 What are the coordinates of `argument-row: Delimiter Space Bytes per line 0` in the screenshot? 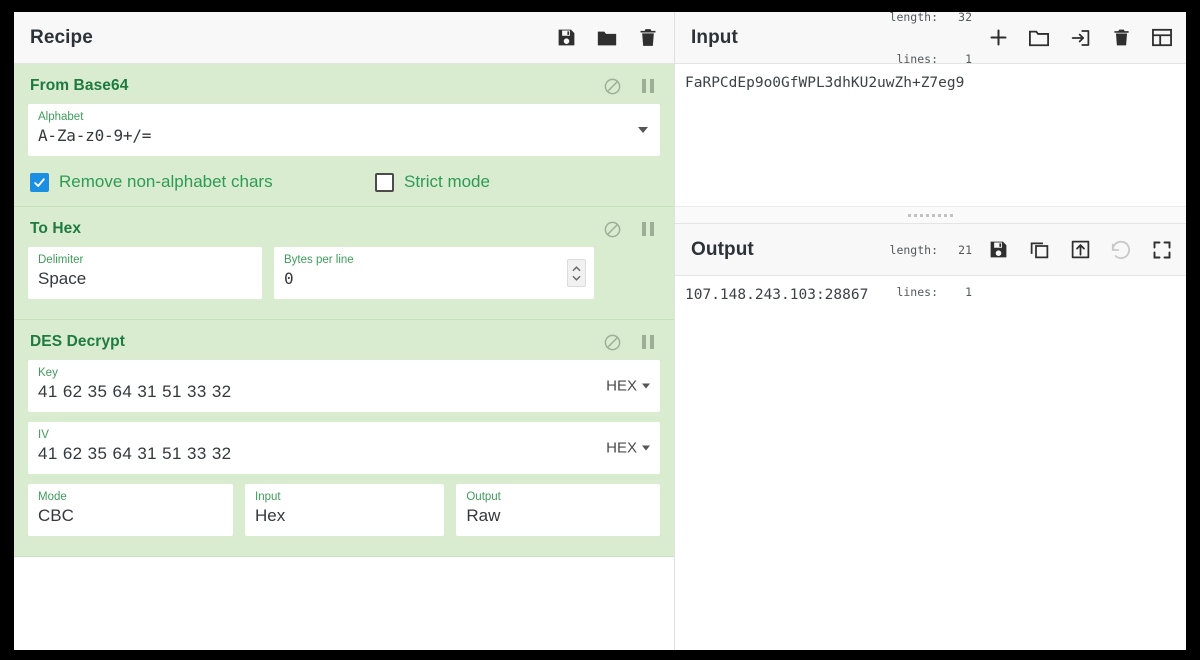 It's located at (344, 273).